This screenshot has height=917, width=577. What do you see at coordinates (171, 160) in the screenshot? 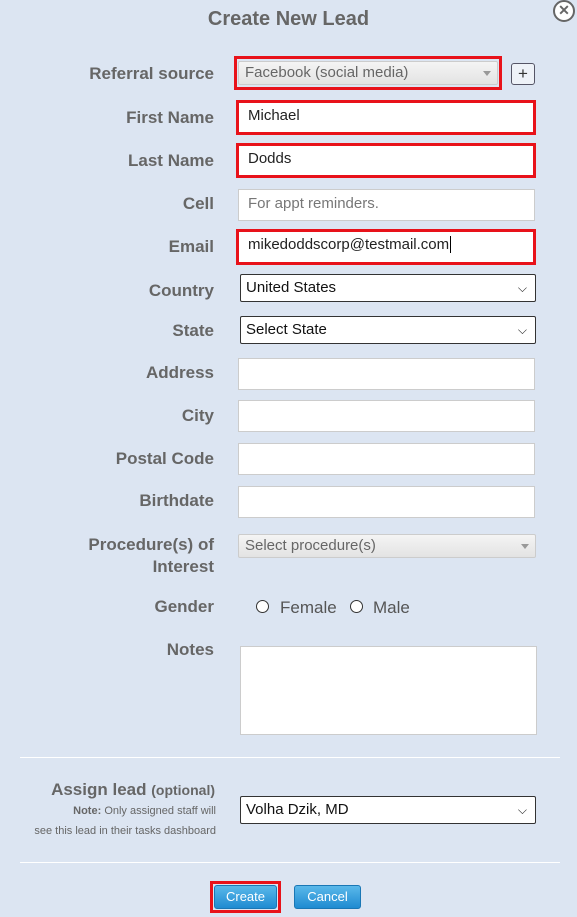
I see `last-name-label: Last Name` at bounding box center [171, 160].